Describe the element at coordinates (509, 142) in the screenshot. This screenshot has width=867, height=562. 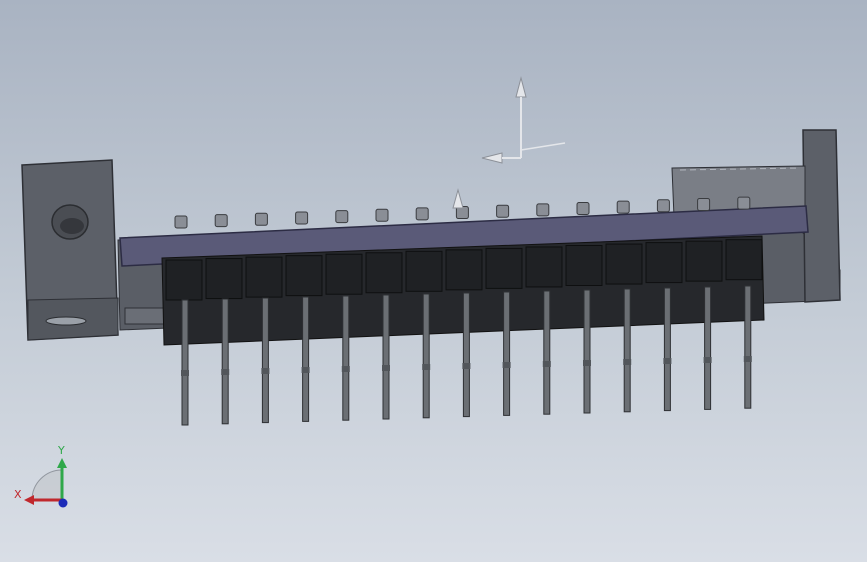
I see `reference-origin-icon` at that location.